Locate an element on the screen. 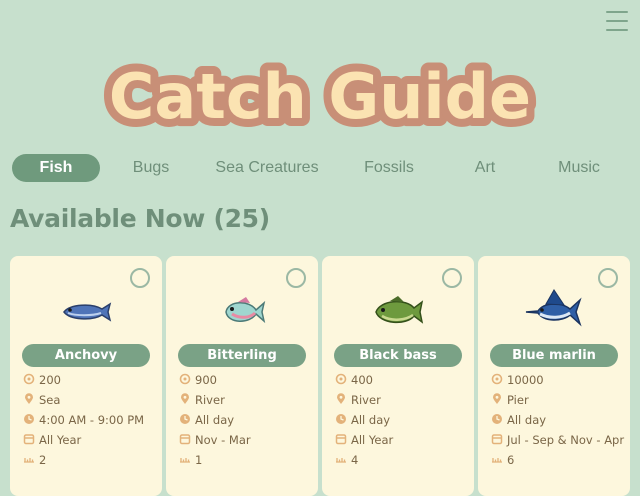 This screenshot has height=496, width=640. section-title: Available Now (25) is located at coordinates (140, 218).